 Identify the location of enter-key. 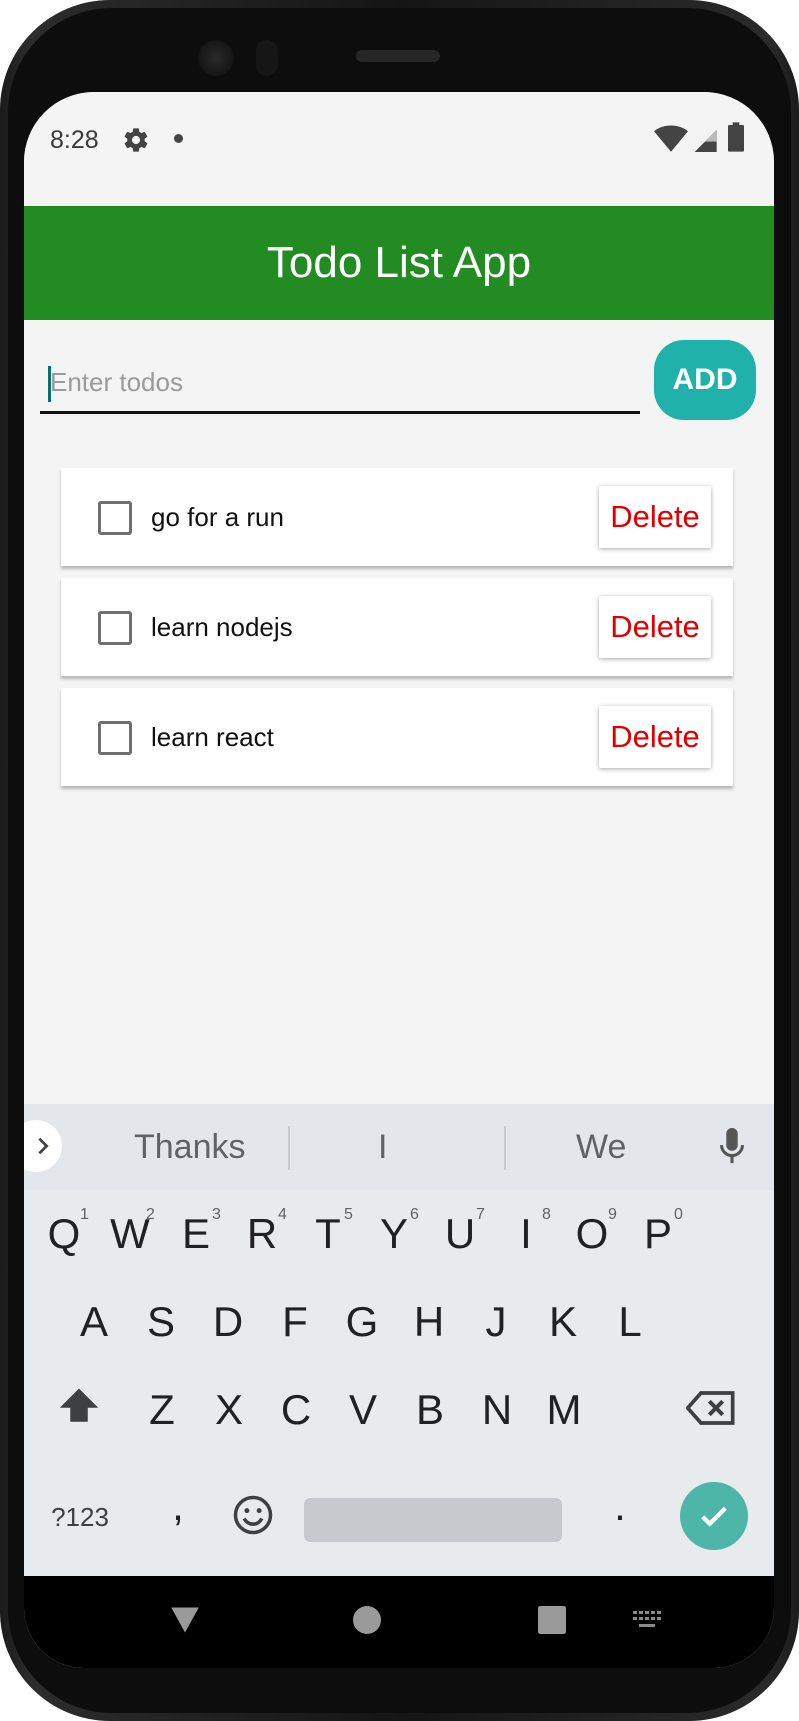
(714, 1516).